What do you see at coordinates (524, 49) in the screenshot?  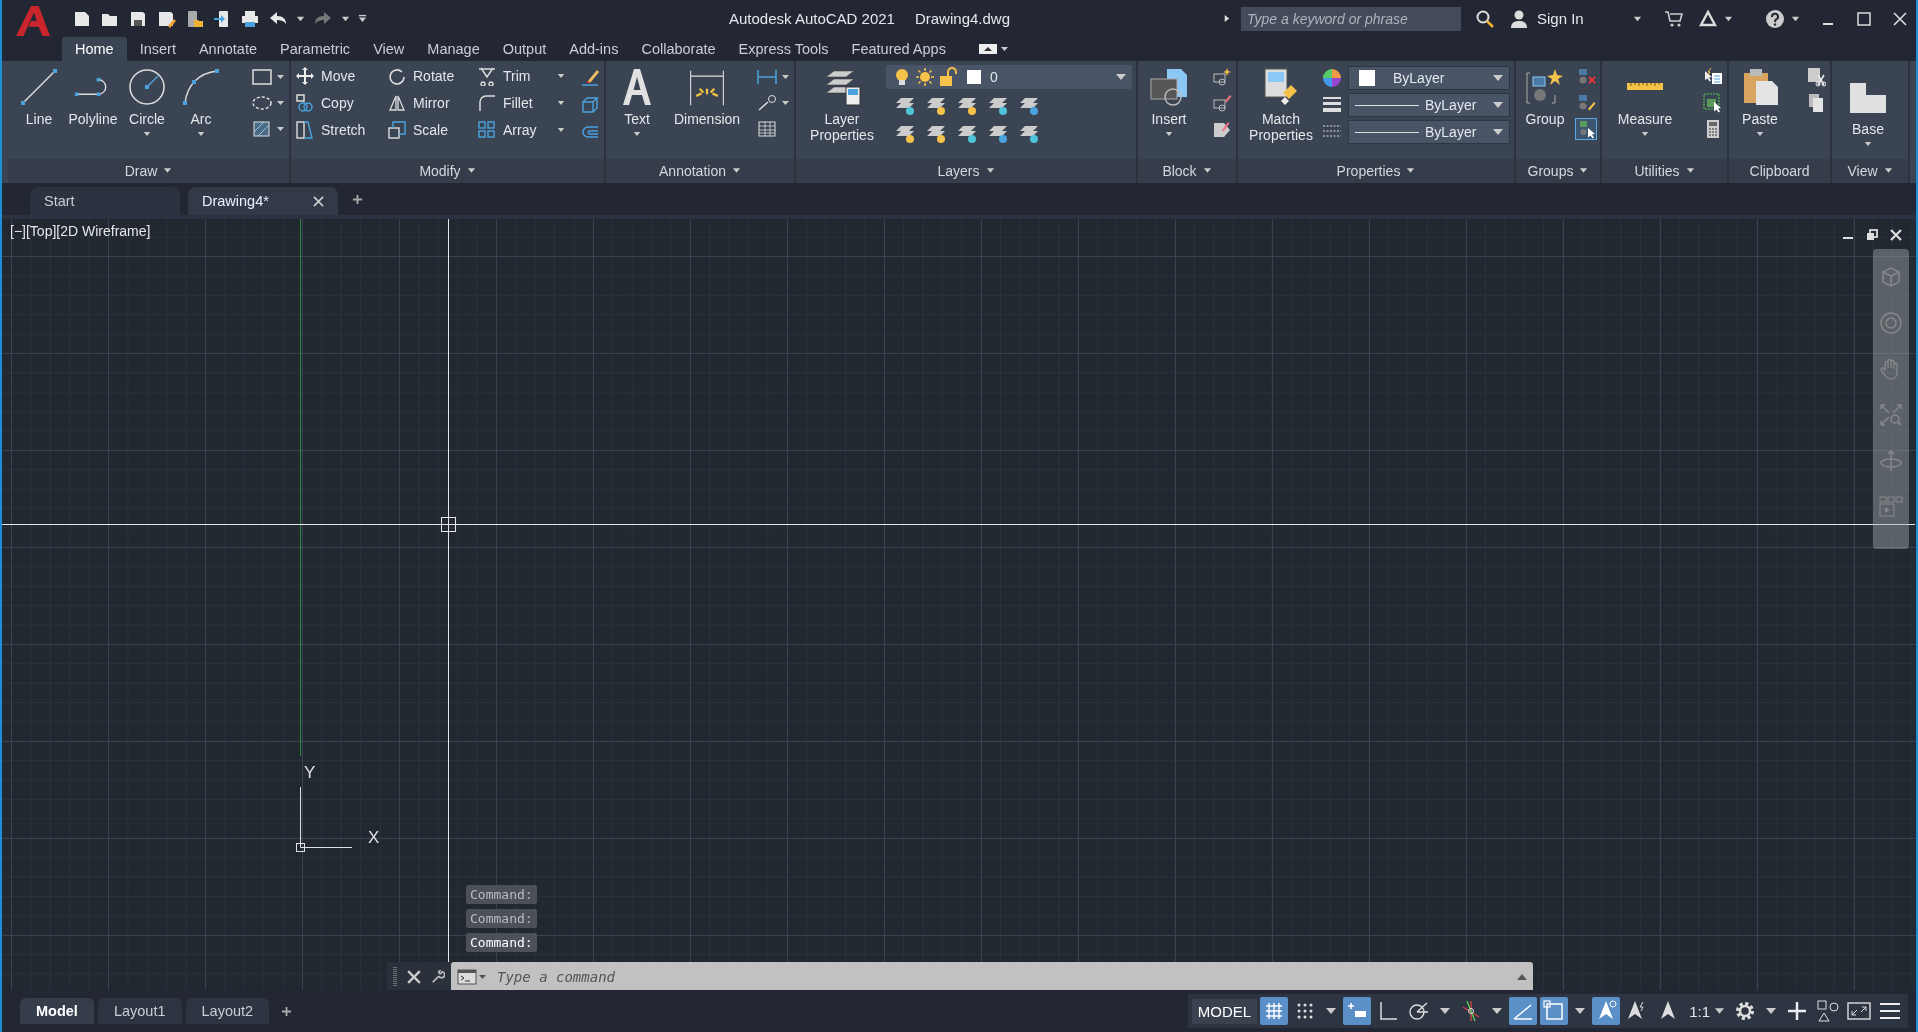 I see `ribbon-tab: Output` at bounding box center [524, 49].